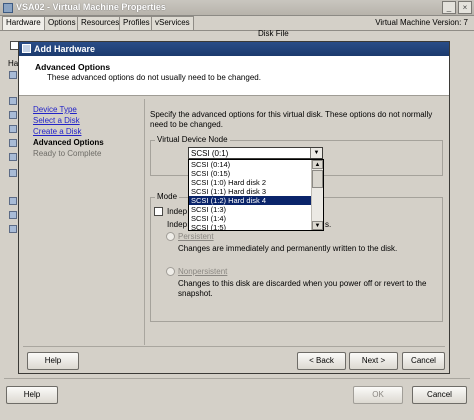 This screenshot has height=420, width=474. Describe the element at coordinates (8, 8) in the screenshot. I see `vm-properties-icon` at that location.